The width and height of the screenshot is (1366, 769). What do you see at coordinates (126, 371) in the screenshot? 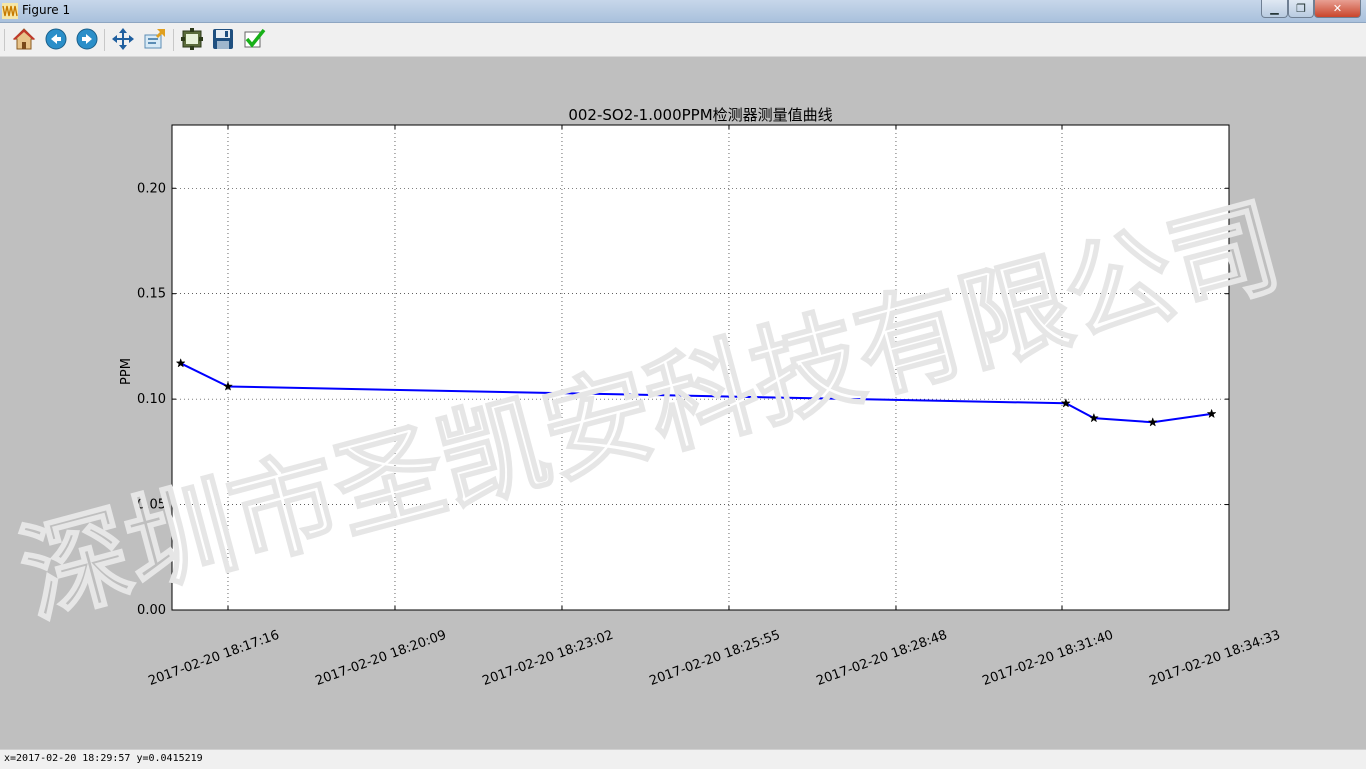
I see `y-axis-label: PPM` at bounding box center [126, 371].